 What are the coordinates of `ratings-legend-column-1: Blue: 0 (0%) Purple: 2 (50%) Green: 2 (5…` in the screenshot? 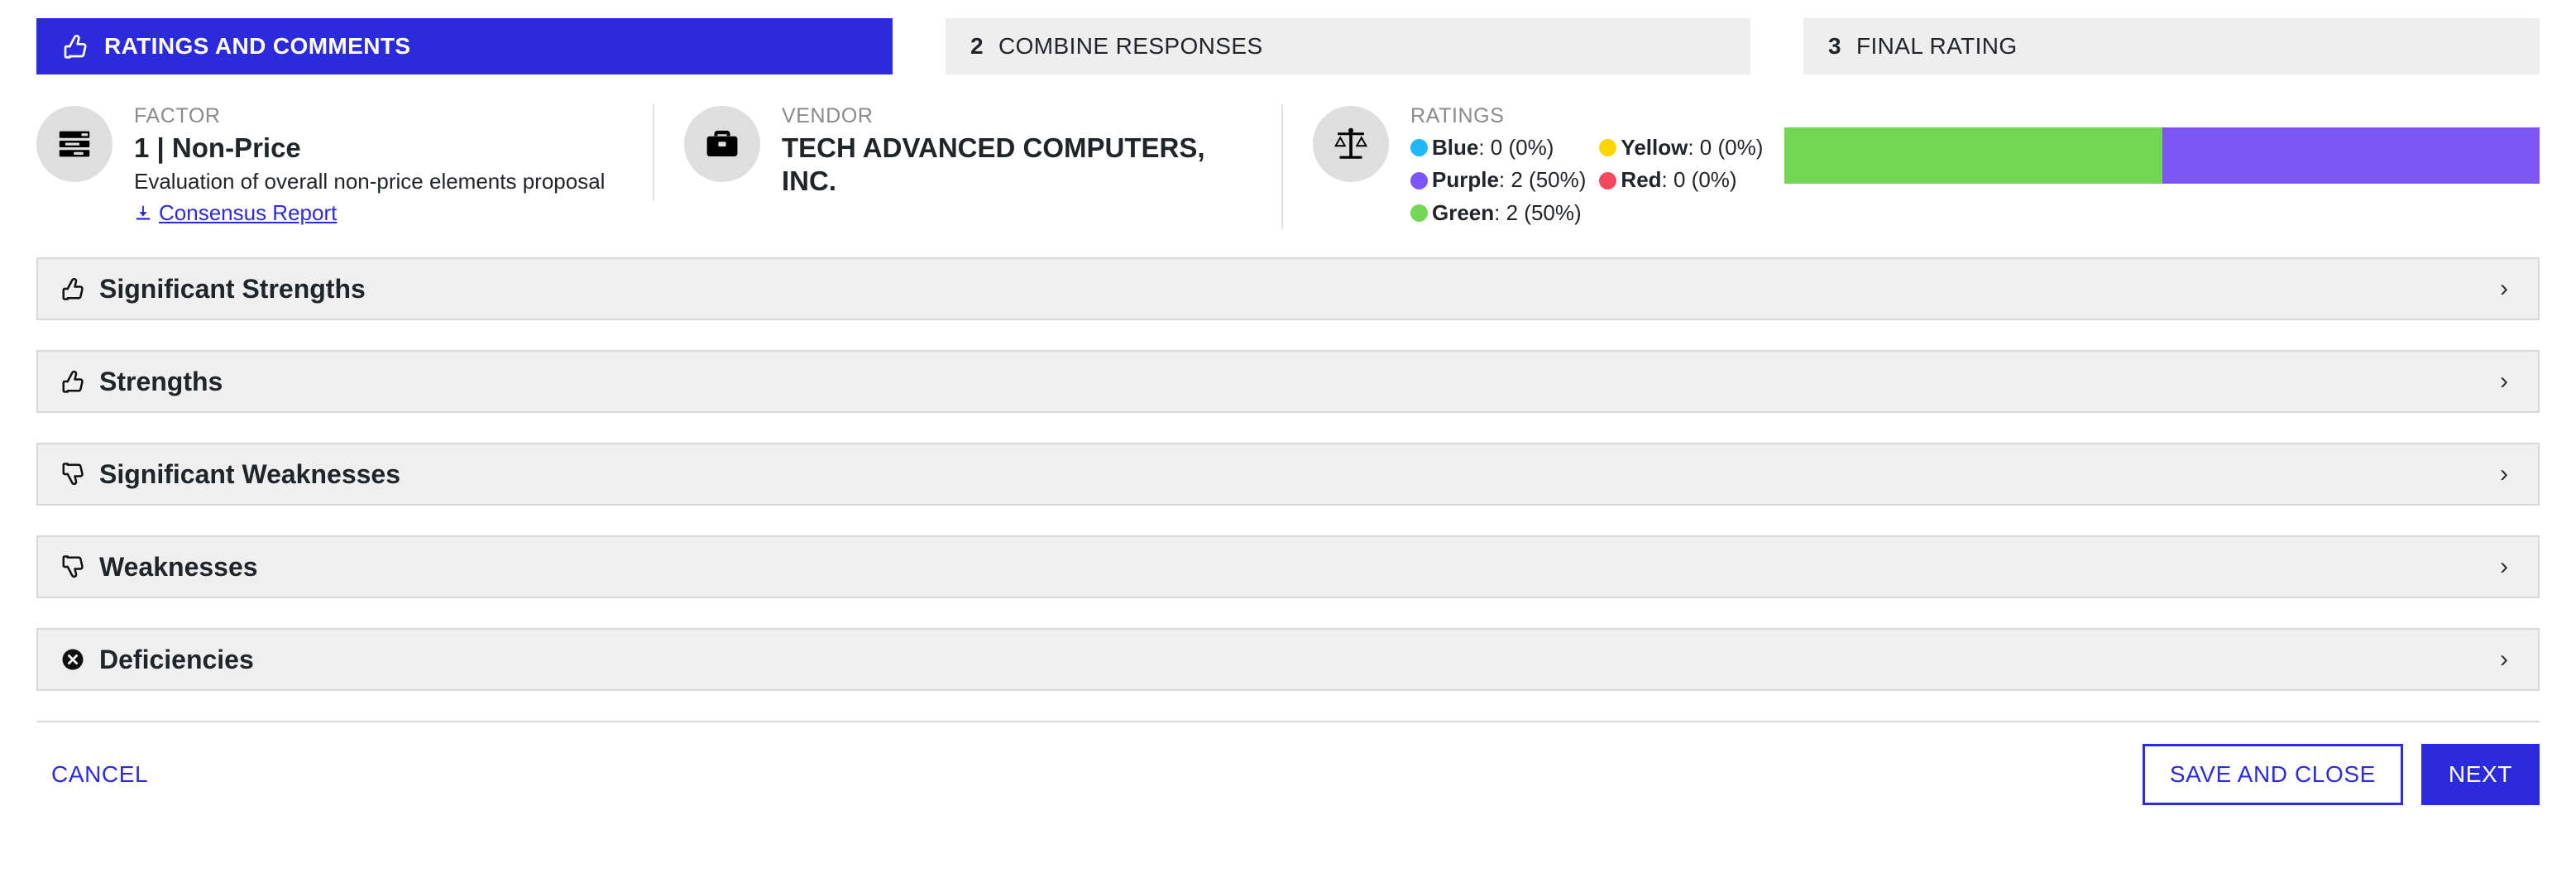 It's located at (1498, 181).